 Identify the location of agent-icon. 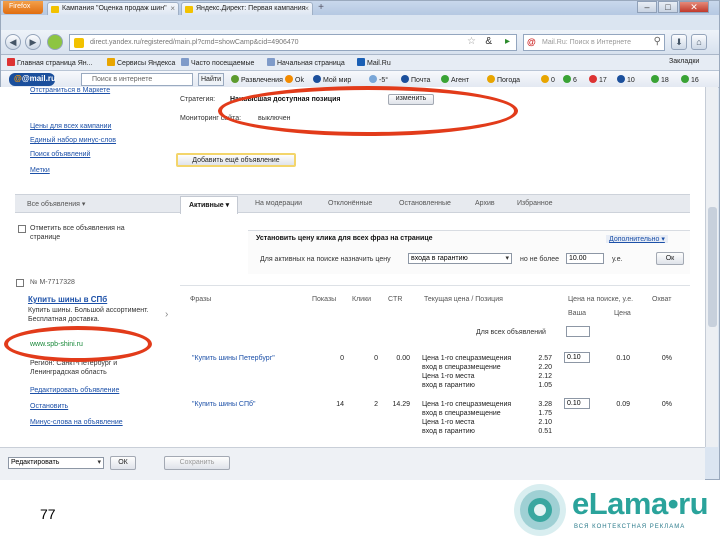
(445, 79).